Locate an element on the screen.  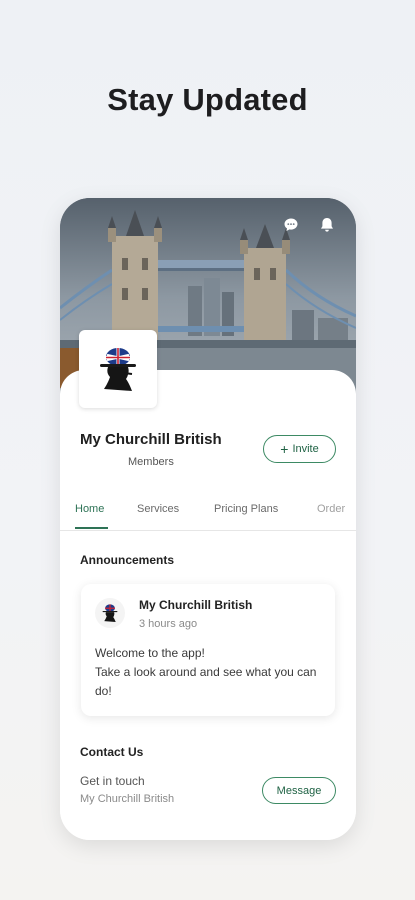
bell-icon is located at coordinates (327, 225).